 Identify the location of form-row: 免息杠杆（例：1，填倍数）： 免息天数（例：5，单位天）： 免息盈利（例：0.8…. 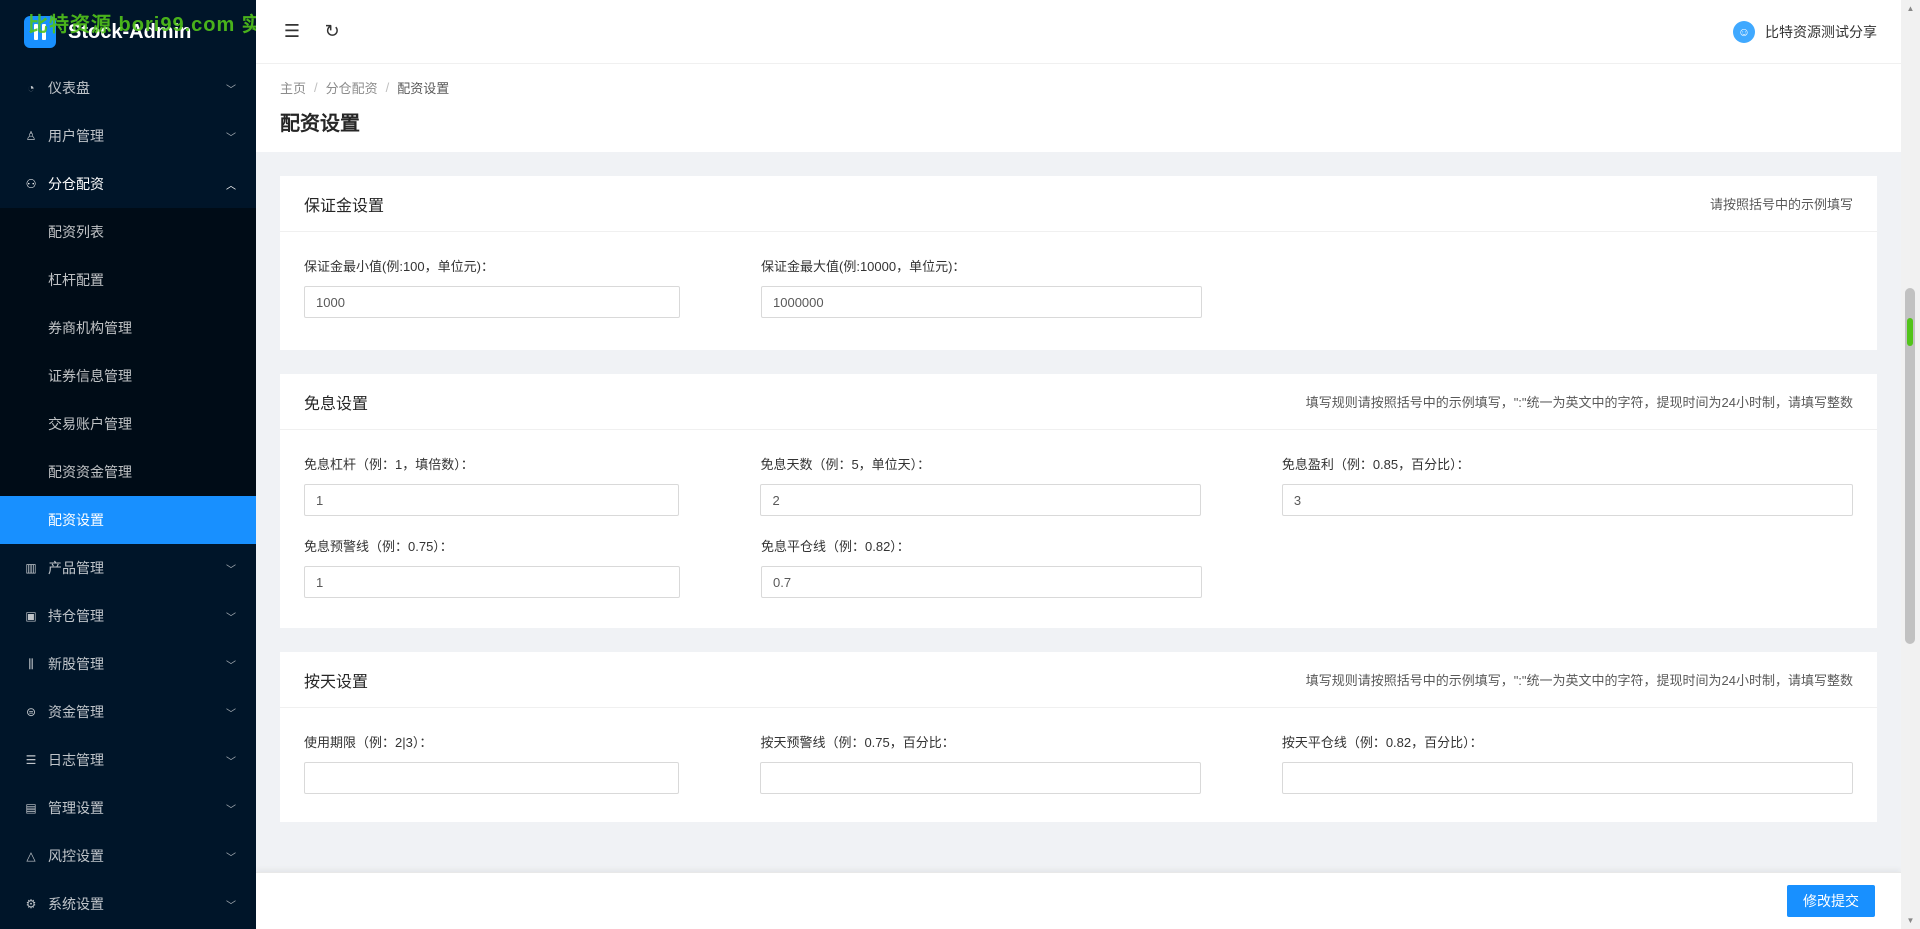
(1078, 485).